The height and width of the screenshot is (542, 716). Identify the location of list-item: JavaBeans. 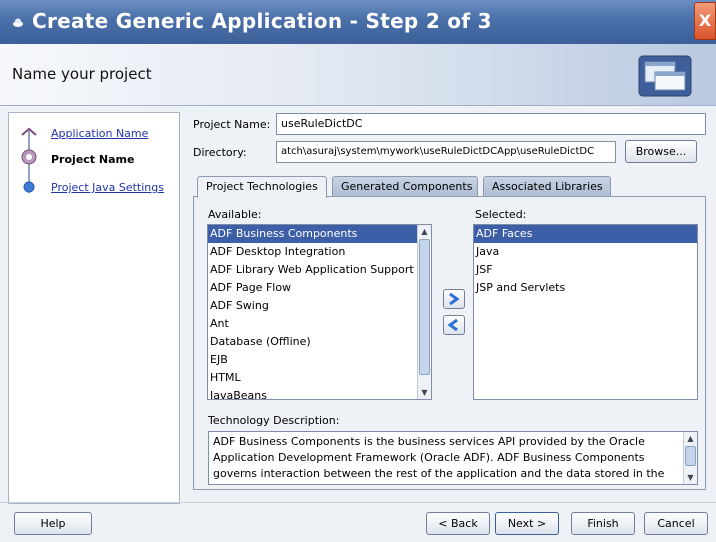
(312, 393).